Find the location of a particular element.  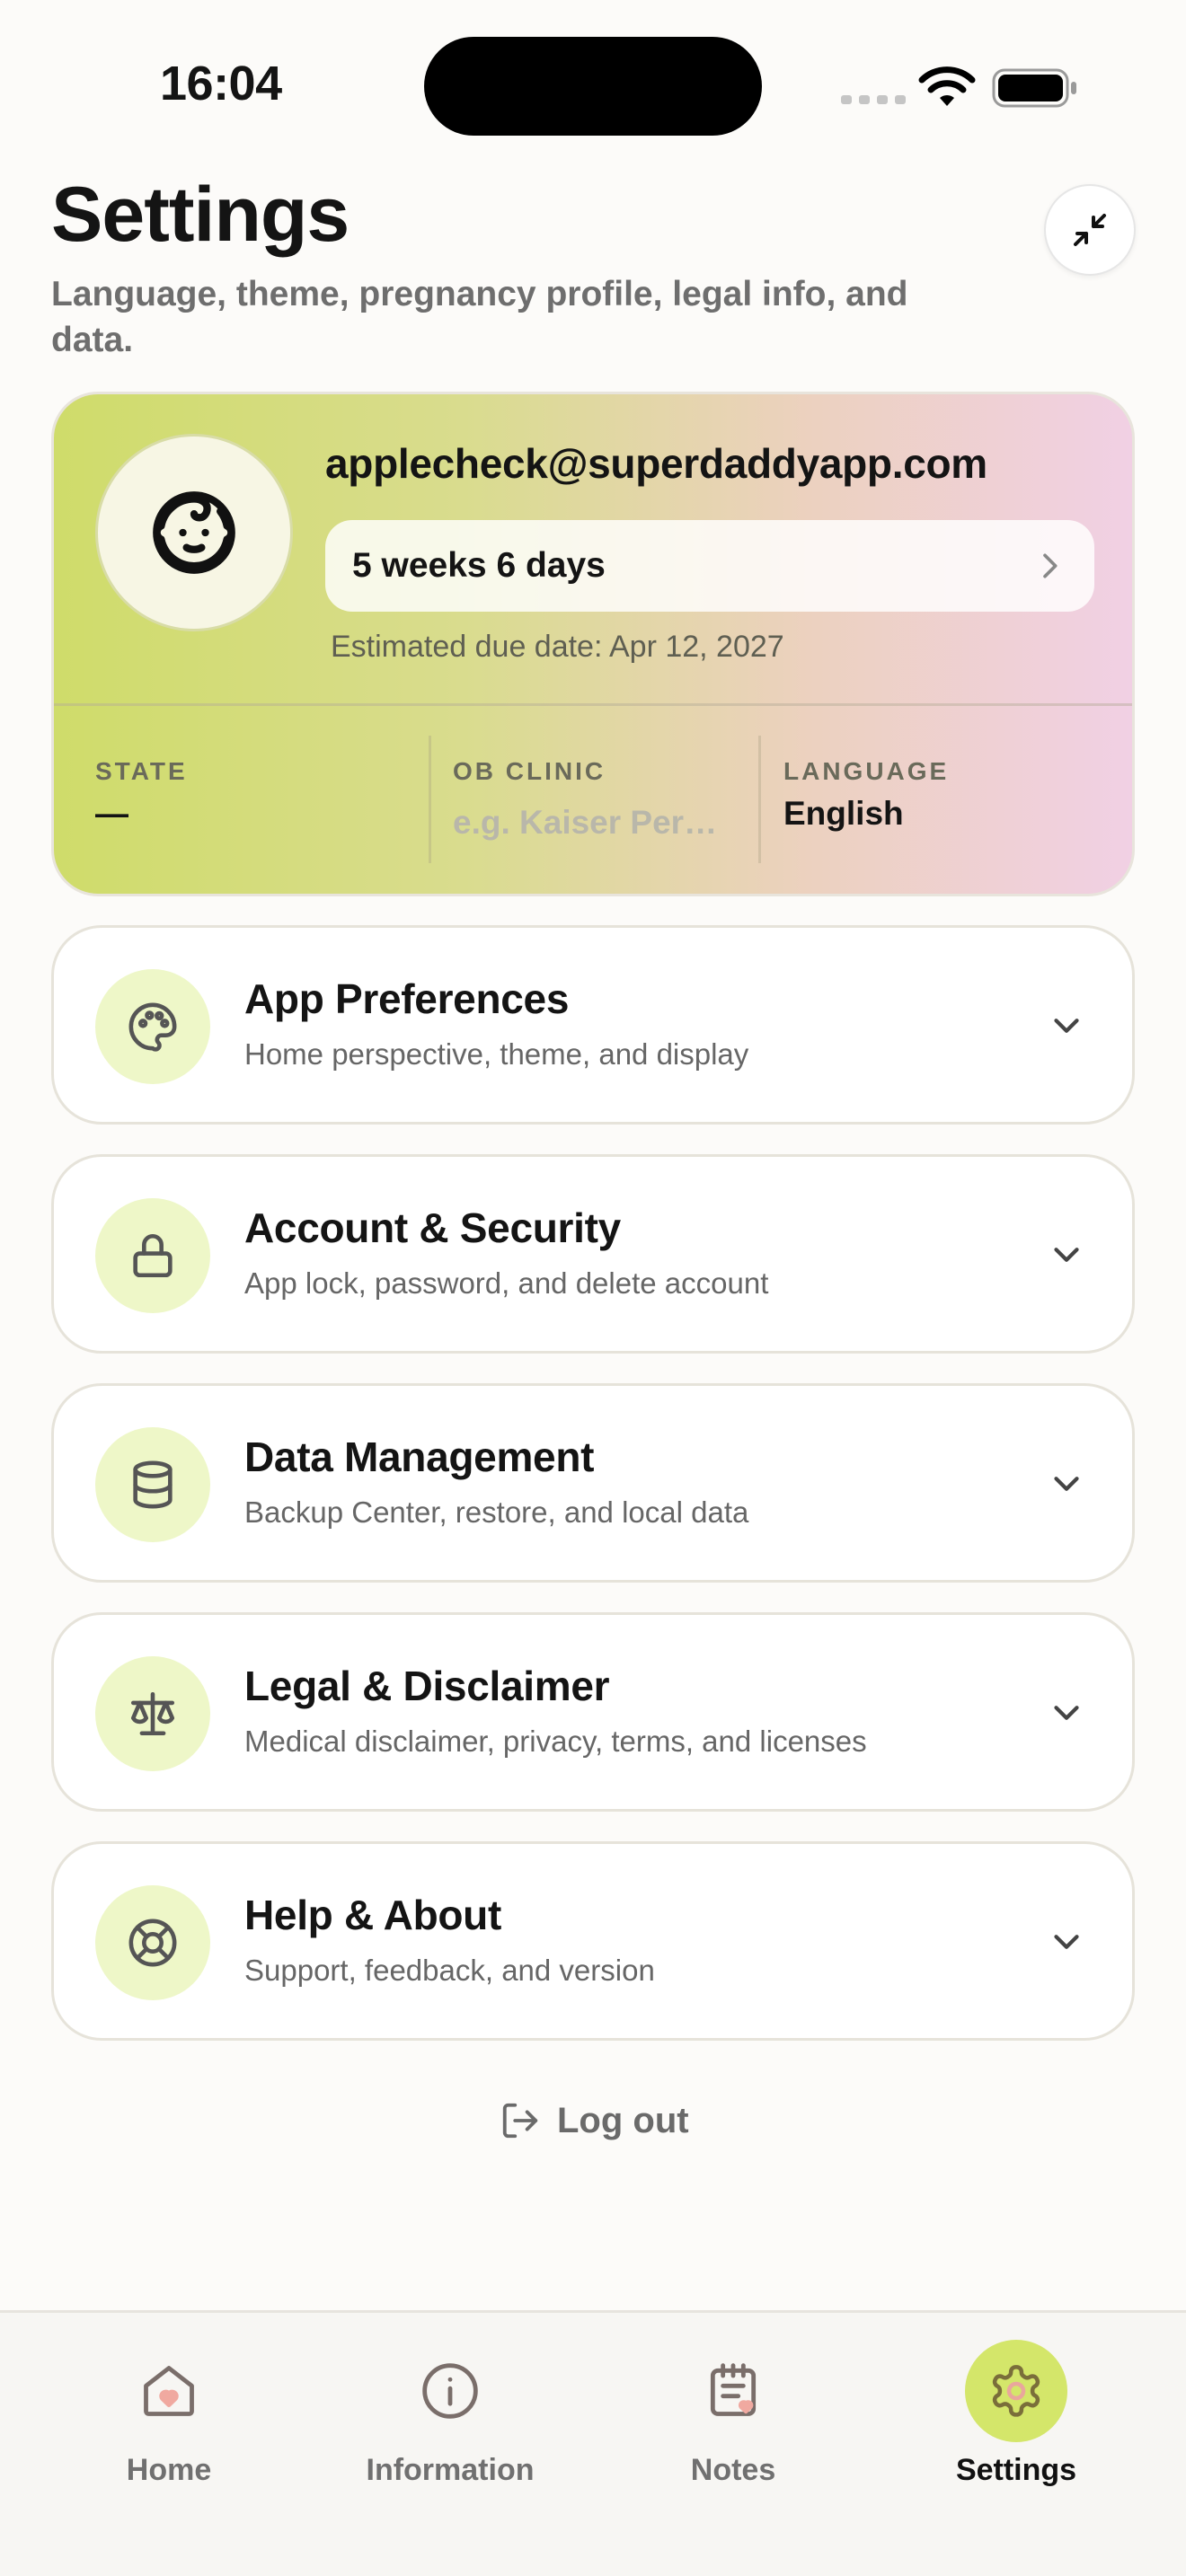

tab-information: Information is located at coordinates (450, 2414).